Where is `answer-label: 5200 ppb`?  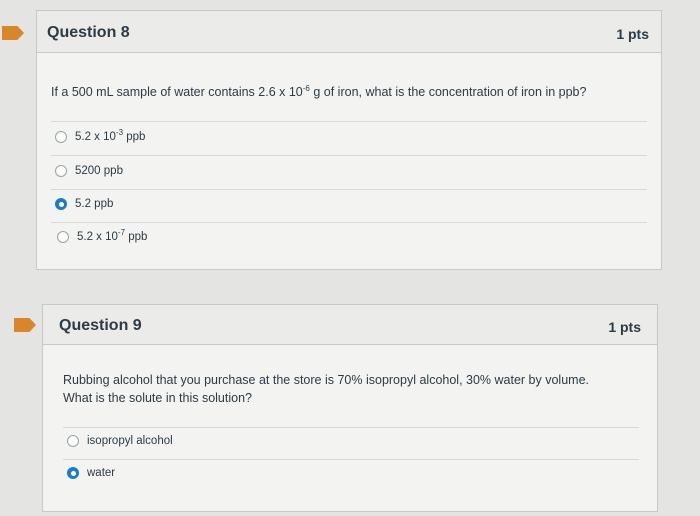
answer-label: 5200 ppb is located at coordinates (99, 171).